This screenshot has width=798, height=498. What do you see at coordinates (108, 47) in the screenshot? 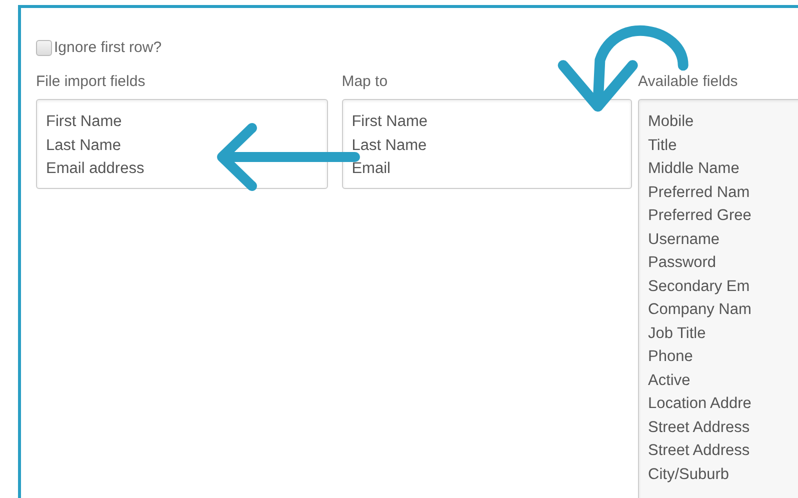
I see `checkbox-label: Ignore first row?` at bounding box center [108, 47].